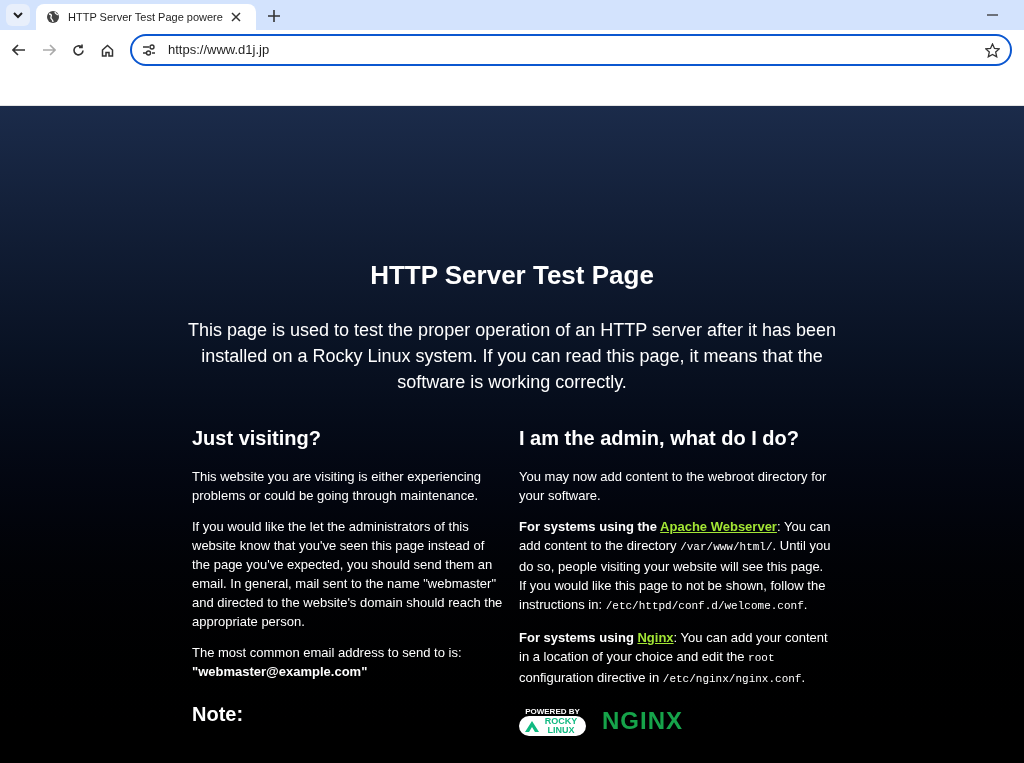 The height and width of the screenshot is (763, 1024). Describe the element at coordinates (53, 17) in the screenshot. I see `globe-icon` at that location.